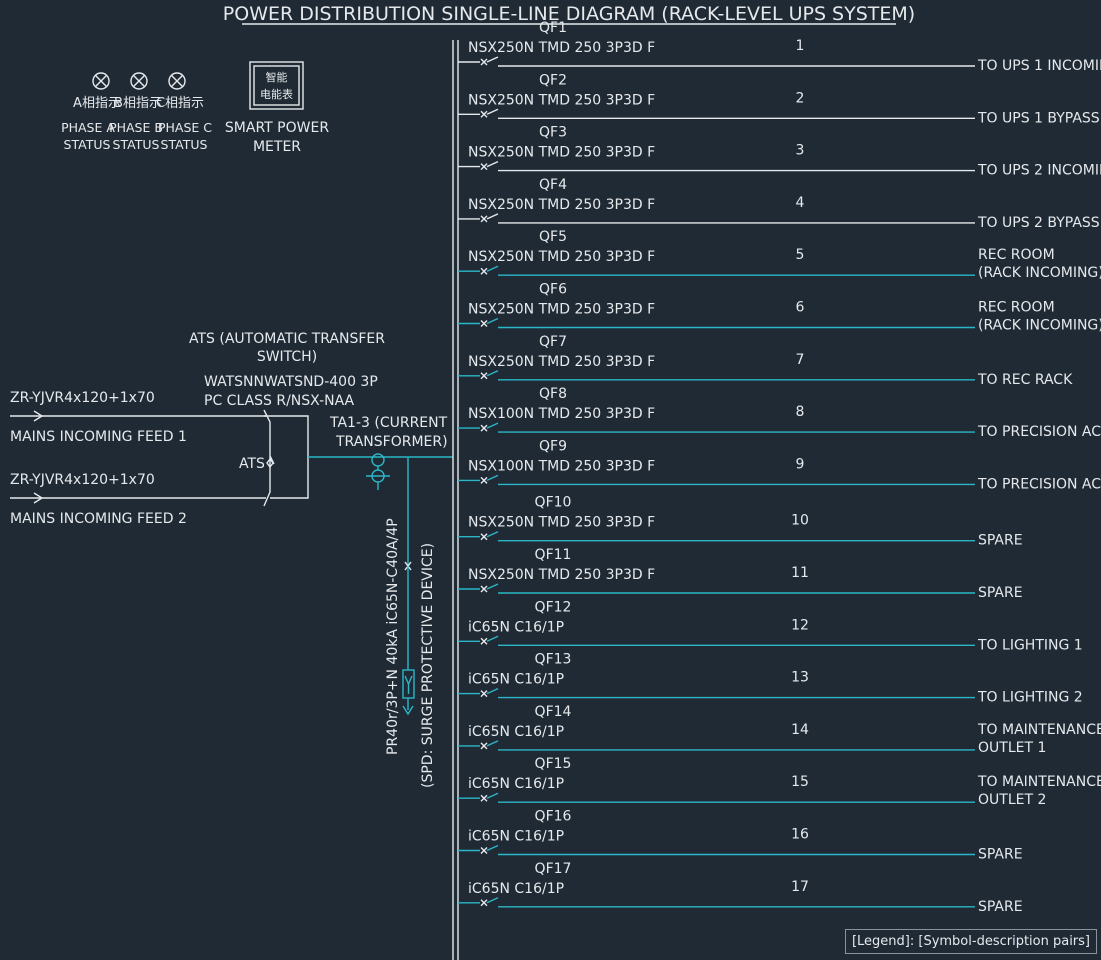 The height and width of the screenshot is (960, 1101). Describe the element at coordinates (800, 360) in the screenshot. I see `breaker-7-number: 7` at that location.